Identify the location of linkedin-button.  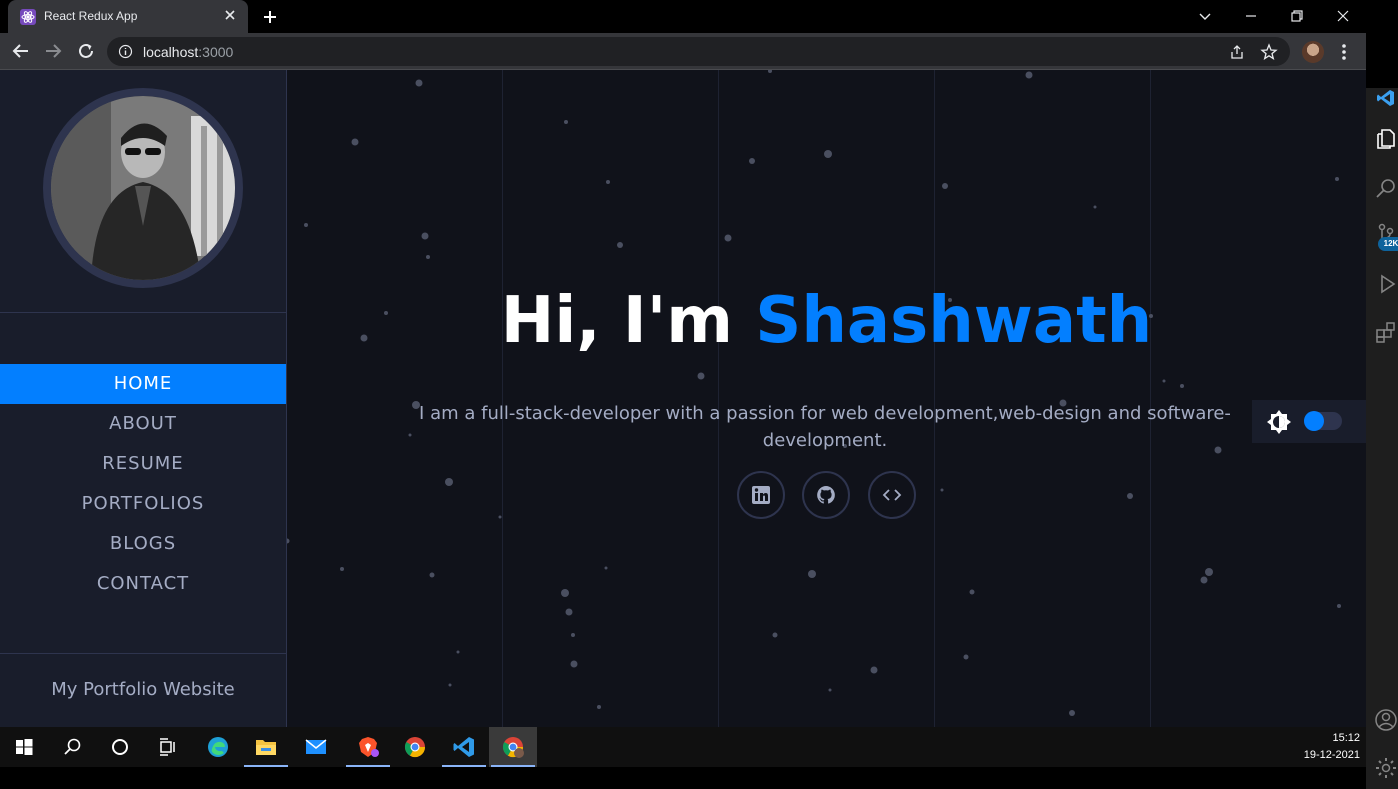
(761, 495).